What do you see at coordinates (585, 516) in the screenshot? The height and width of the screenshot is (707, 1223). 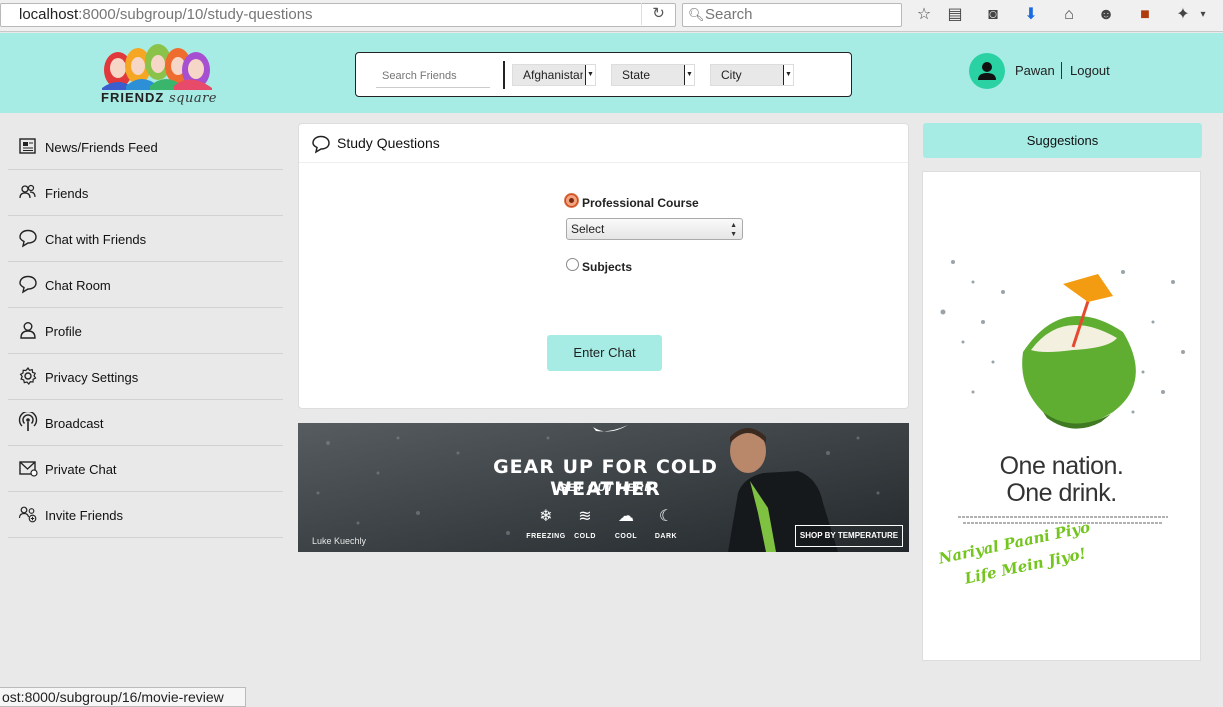 I see `wind-icon: ≋` at bounding box center [585, 516].